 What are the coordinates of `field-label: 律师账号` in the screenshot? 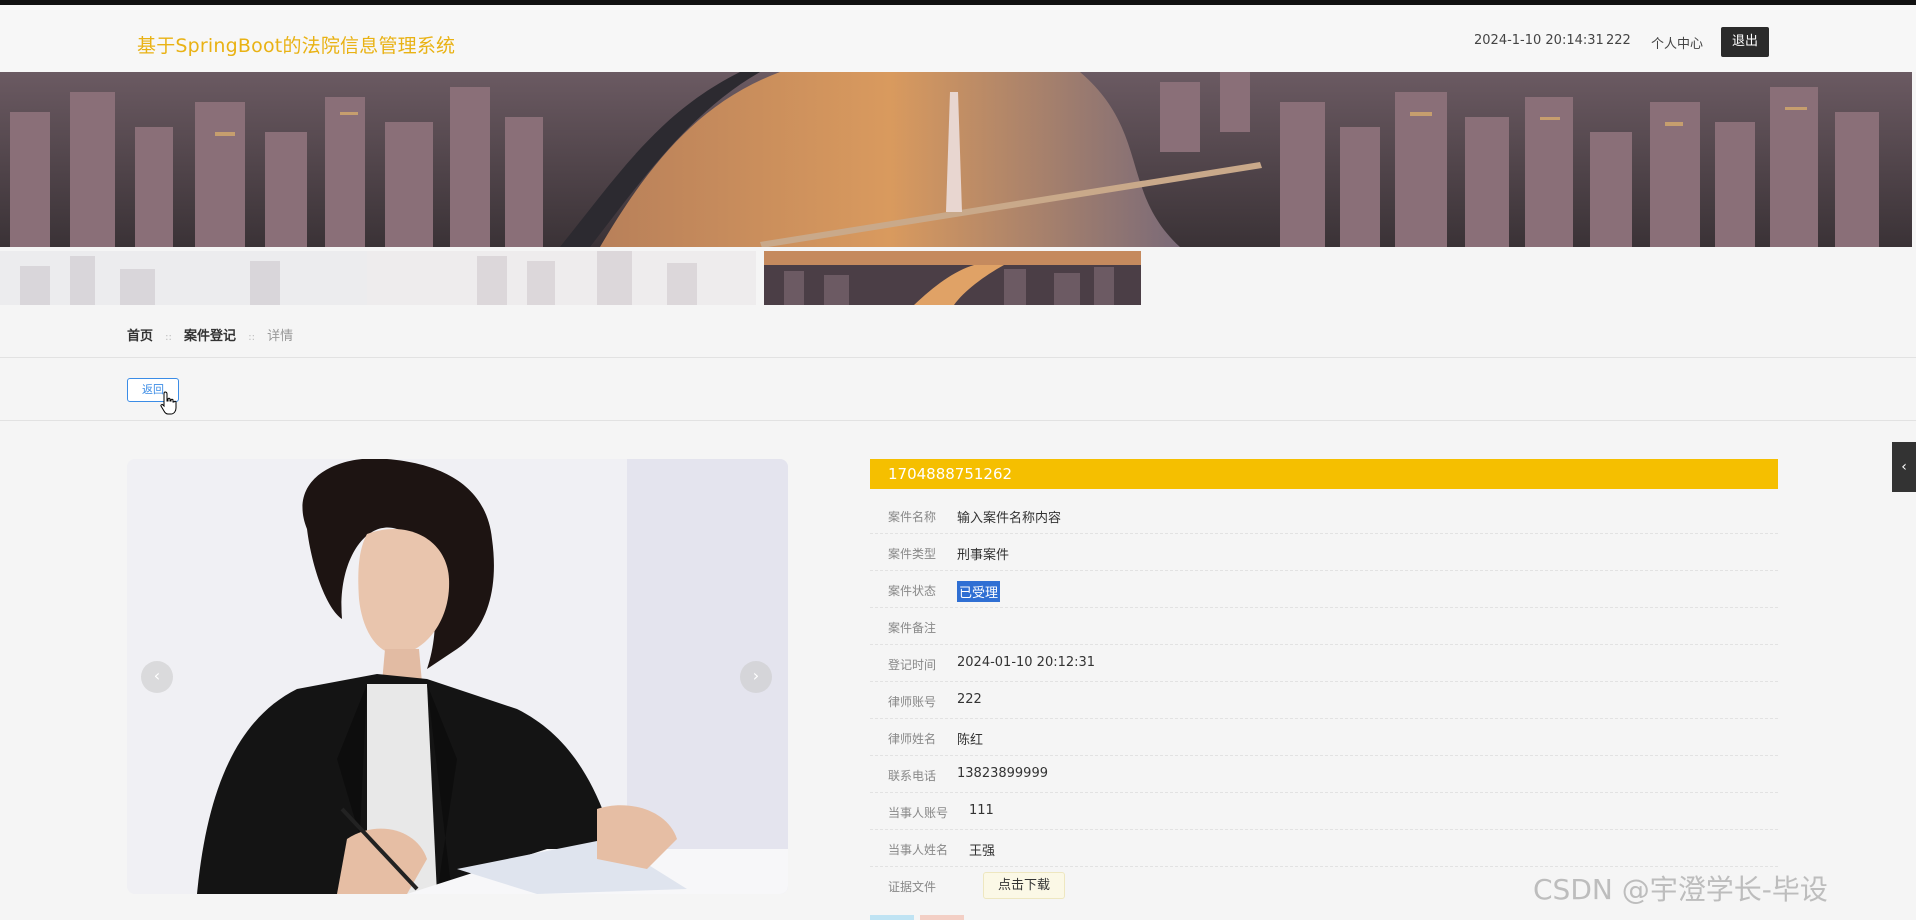 It's located at (912, 702).